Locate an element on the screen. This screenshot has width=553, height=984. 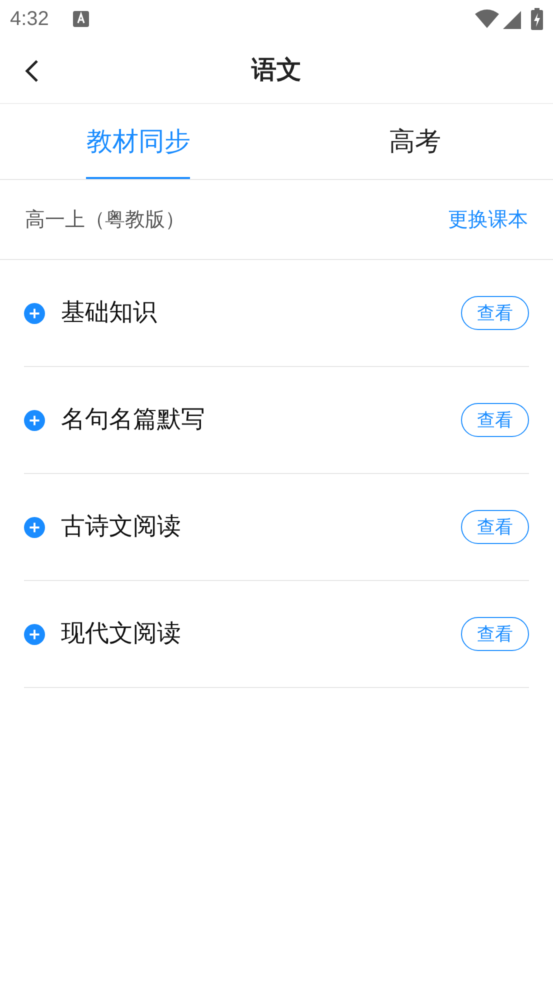
signal-icon is located at coordinates (512, 19).